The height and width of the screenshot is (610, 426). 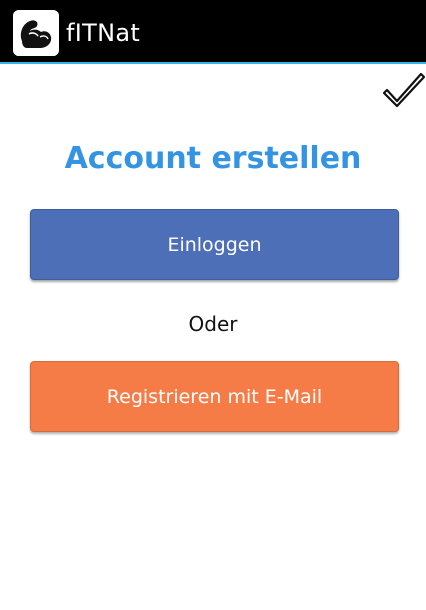 What do you see at coordinates (213, 324) in the screenshot?
I see `or-separator: Oder` at bounding box center [213, 324].